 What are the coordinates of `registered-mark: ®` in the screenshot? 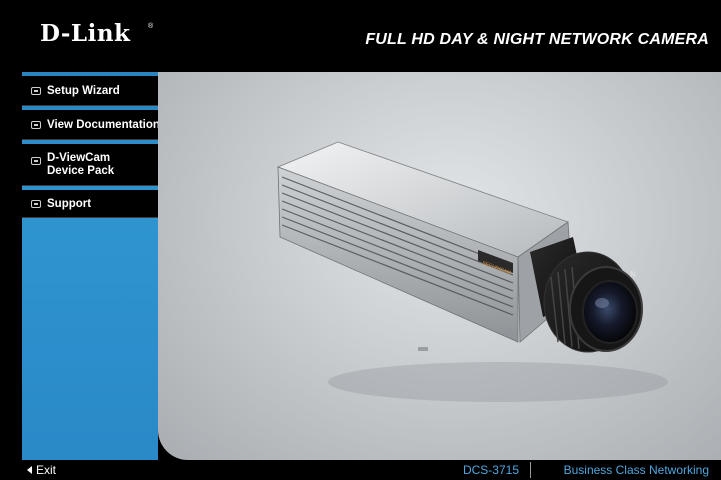 It's located at (151, 26).